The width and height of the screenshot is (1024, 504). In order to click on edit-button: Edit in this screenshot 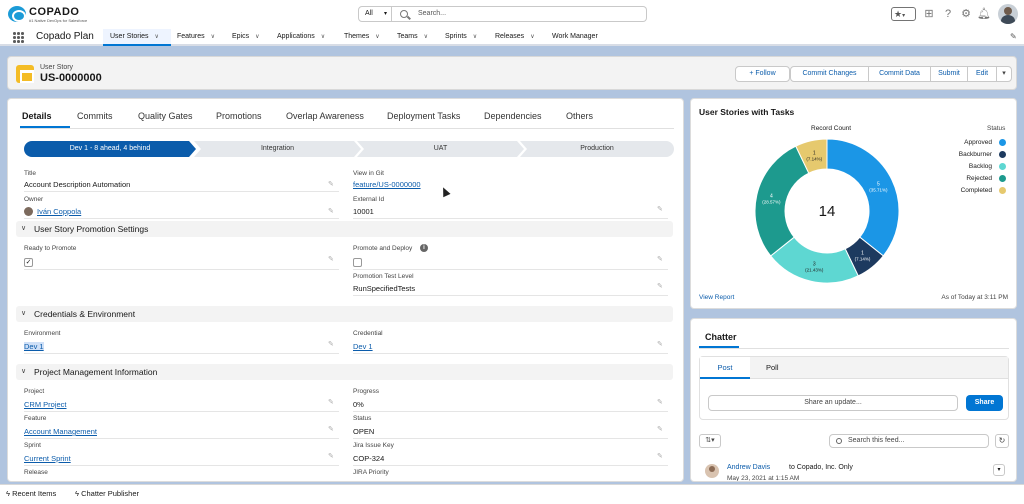, I will do `click(982, 74)`.